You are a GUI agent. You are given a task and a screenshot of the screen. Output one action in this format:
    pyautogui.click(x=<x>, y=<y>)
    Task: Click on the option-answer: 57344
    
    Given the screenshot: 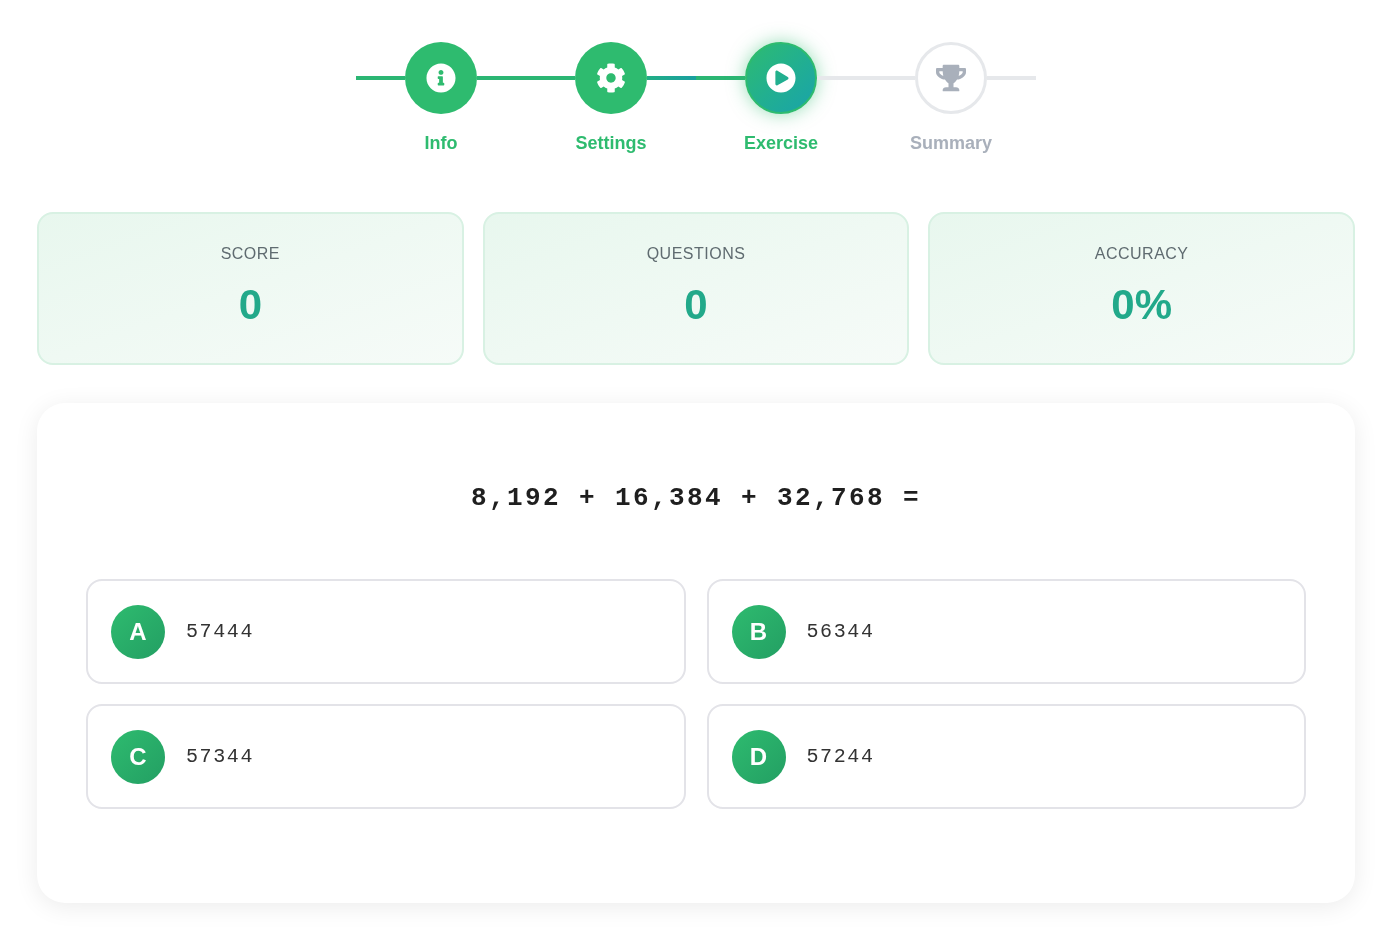 What is the action you would take?
    pyautogui.click(x=220, y=756)
    